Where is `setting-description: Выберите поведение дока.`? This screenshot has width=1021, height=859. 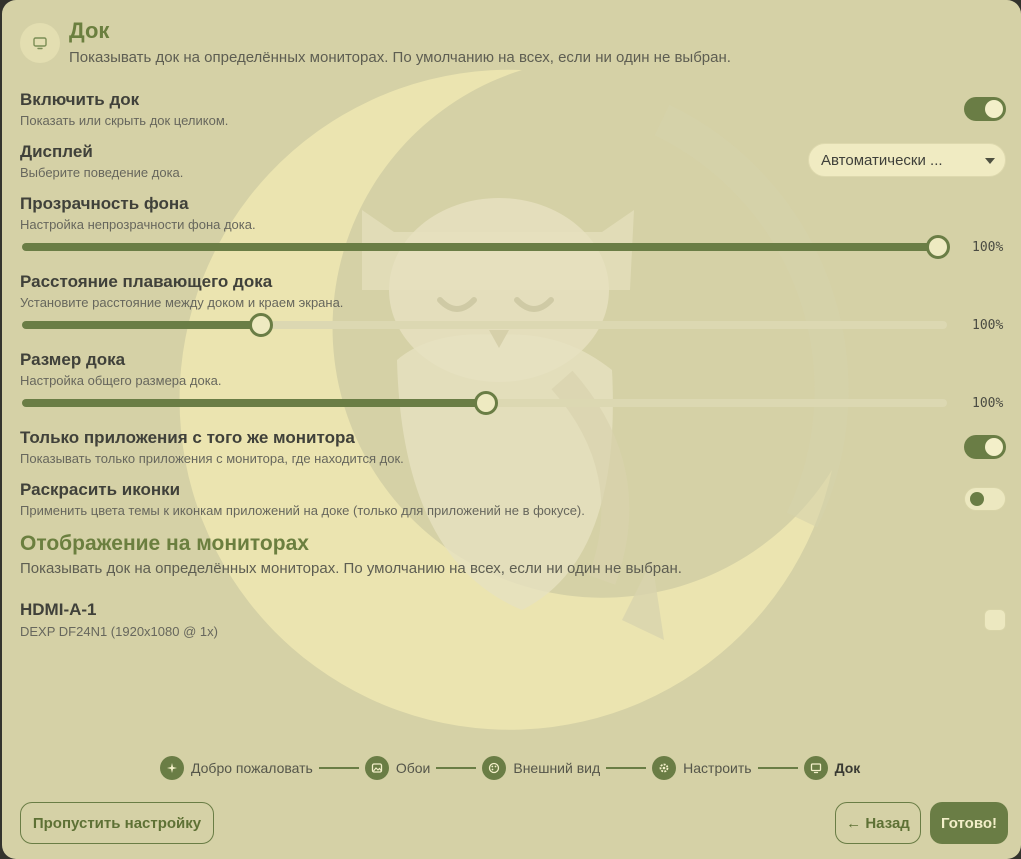
setting-description: Выберите поведение дока. is located at coordinates (102, 172).